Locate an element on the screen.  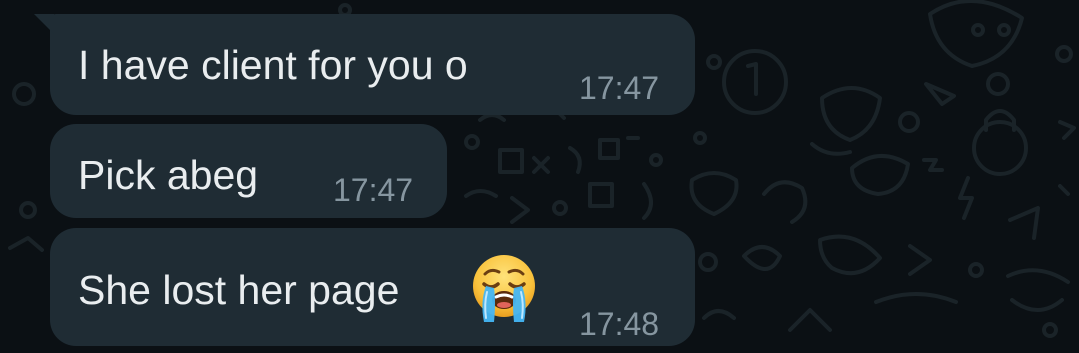
message-timestamp: 17:48 is located at coordinates (619, 324).